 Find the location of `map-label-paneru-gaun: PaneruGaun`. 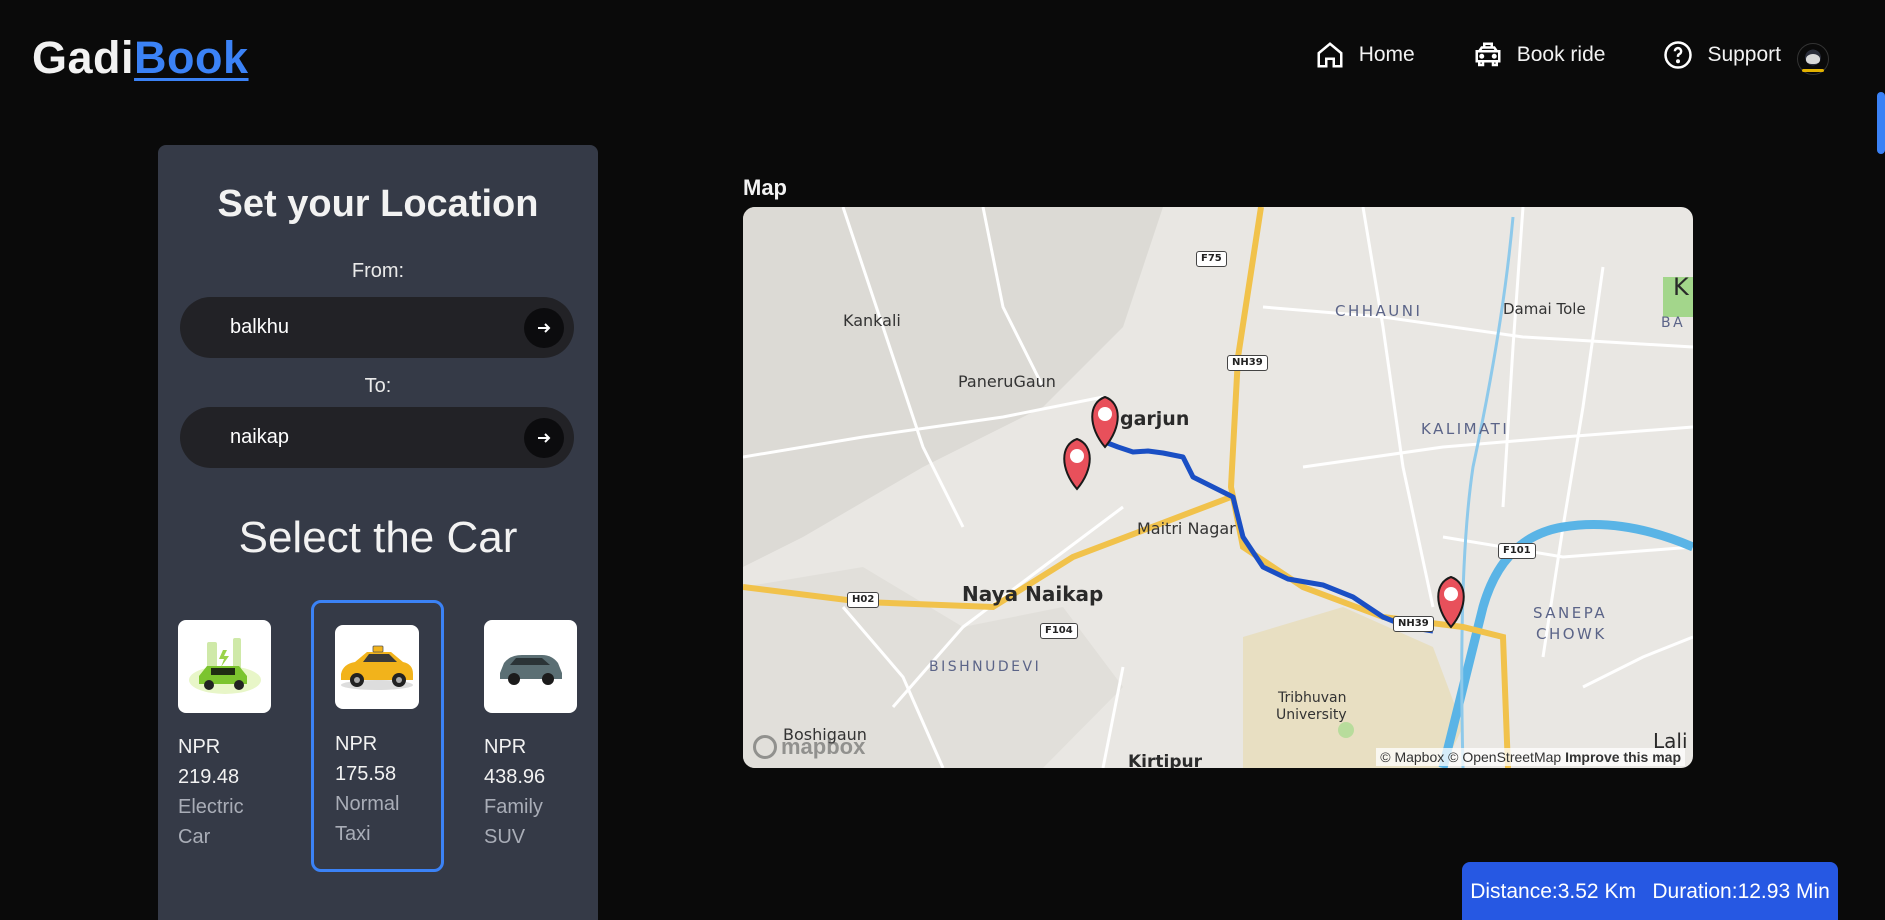

map-label-paneru-gaun: PaneruGaun is located at coordinates (1007, 381).